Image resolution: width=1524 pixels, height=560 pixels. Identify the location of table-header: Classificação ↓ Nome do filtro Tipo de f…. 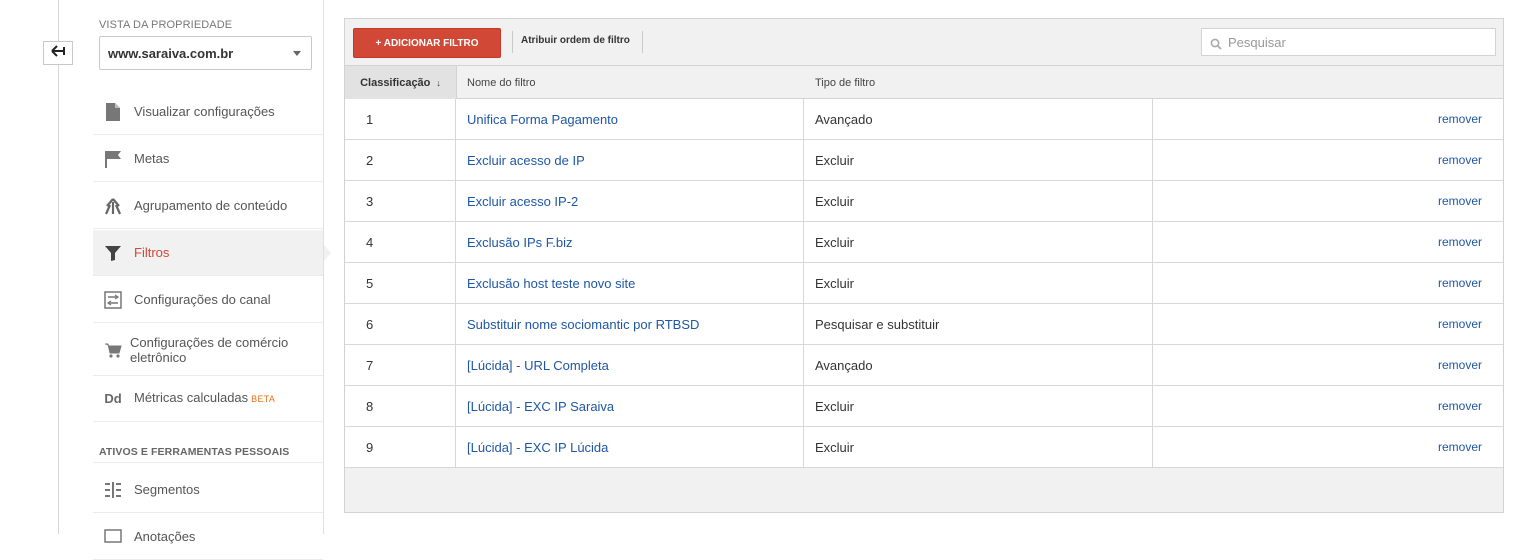
(924, 82).